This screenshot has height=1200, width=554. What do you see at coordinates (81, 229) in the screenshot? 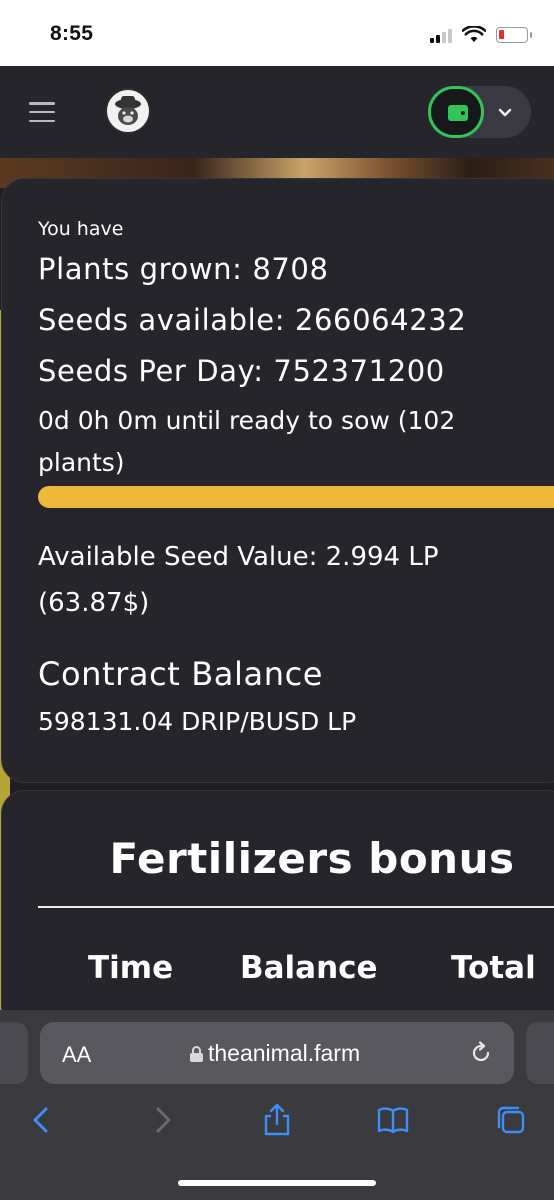
I see `you-have-label: You have` at bounding box center [81, 229].